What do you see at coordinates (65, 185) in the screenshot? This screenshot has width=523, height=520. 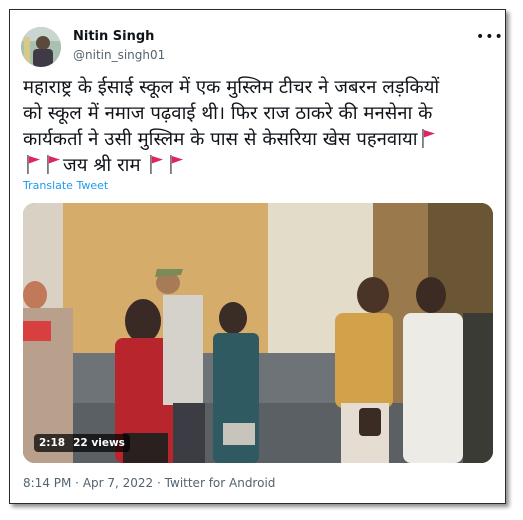 I see `translate-tweet-link: Translate Tweet` at bounding box center [65, 185].